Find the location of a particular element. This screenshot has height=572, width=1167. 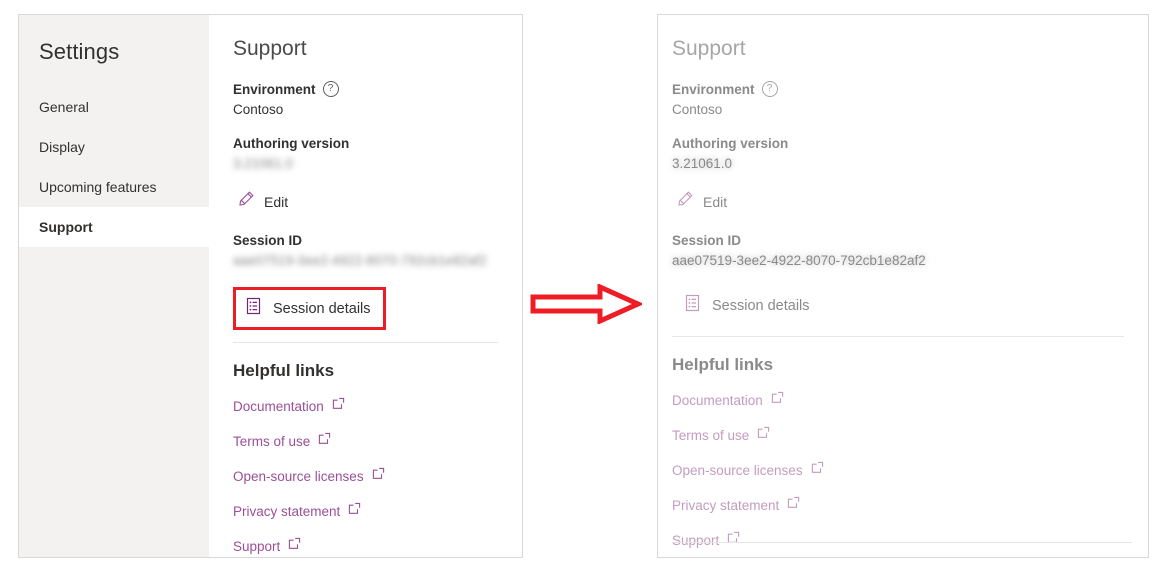

session-details-highlight: Session details is located at coordinates (309, 308).